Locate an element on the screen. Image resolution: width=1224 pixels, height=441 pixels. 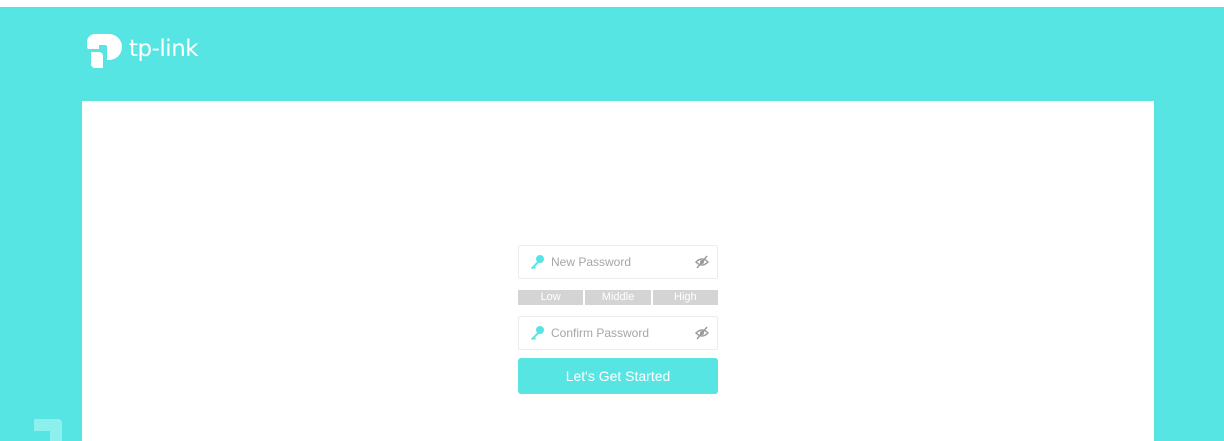
top-strip is located at coordinates (612, 3).